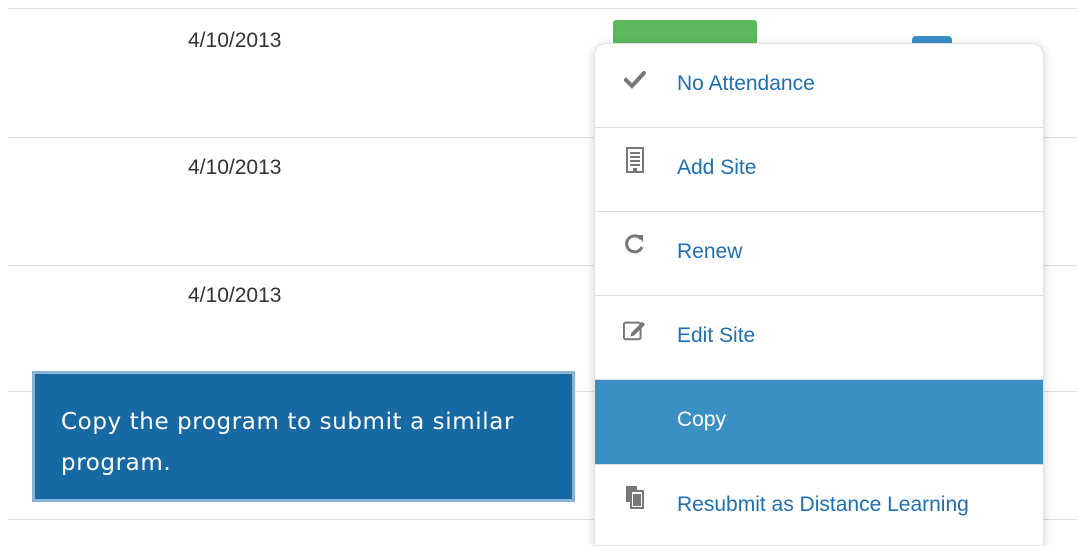  Describe the element at coordinates (819, 254) in the screenshot. I see `menu-item-renew: Renew` at that location.